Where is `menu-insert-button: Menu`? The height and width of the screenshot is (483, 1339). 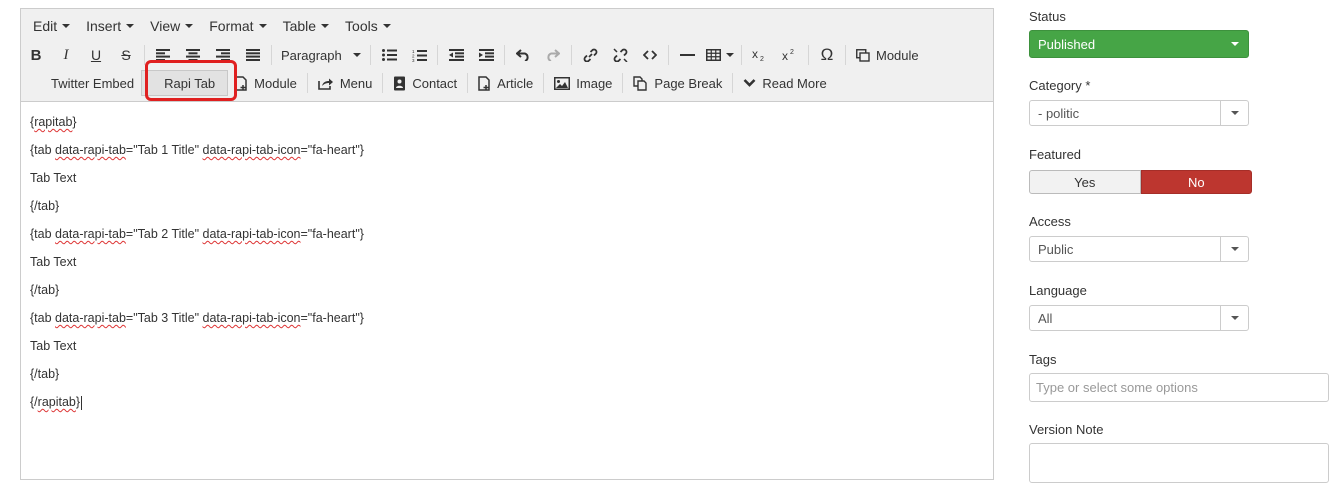 menu-insert-button: Menu is located at coordinates (345, 83).